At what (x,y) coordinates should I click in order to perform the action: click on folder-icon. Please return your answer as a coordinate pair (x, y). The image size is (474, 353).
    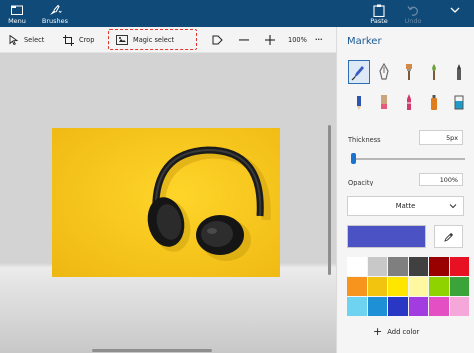
    Looking at the image, I should click on (17, 10).